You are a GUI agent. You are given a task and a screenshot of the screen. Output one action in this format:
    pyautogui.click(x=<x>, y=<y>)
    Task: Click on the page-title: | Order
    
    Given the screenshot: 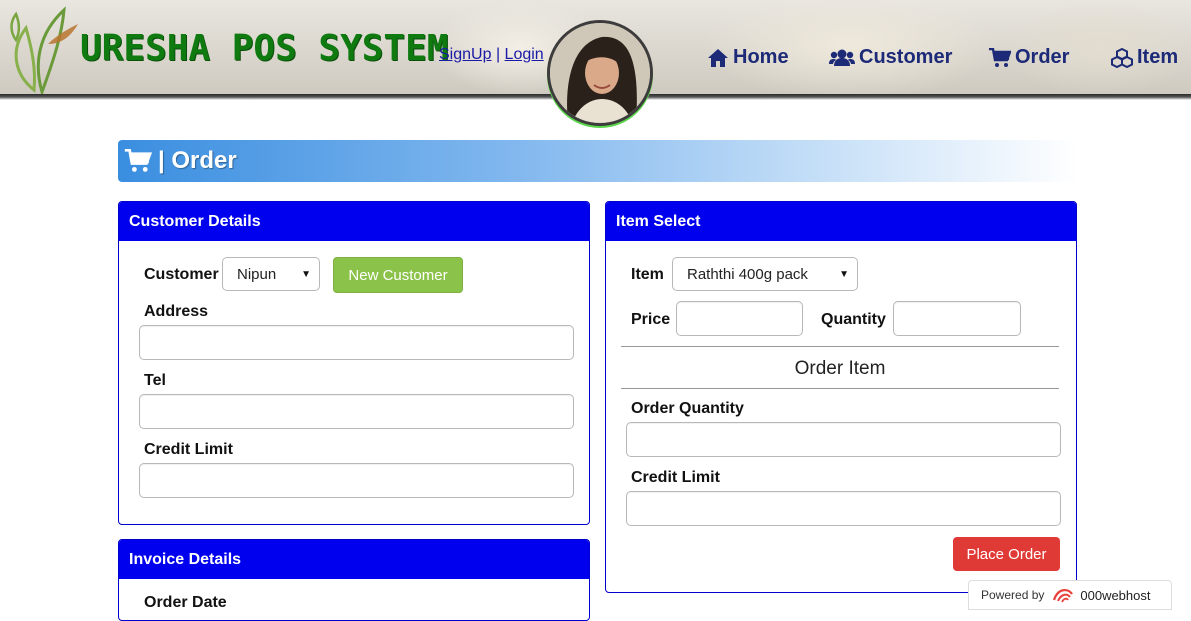 What is the action you would take?
    pyautogui.click(x=598, y=161)
    